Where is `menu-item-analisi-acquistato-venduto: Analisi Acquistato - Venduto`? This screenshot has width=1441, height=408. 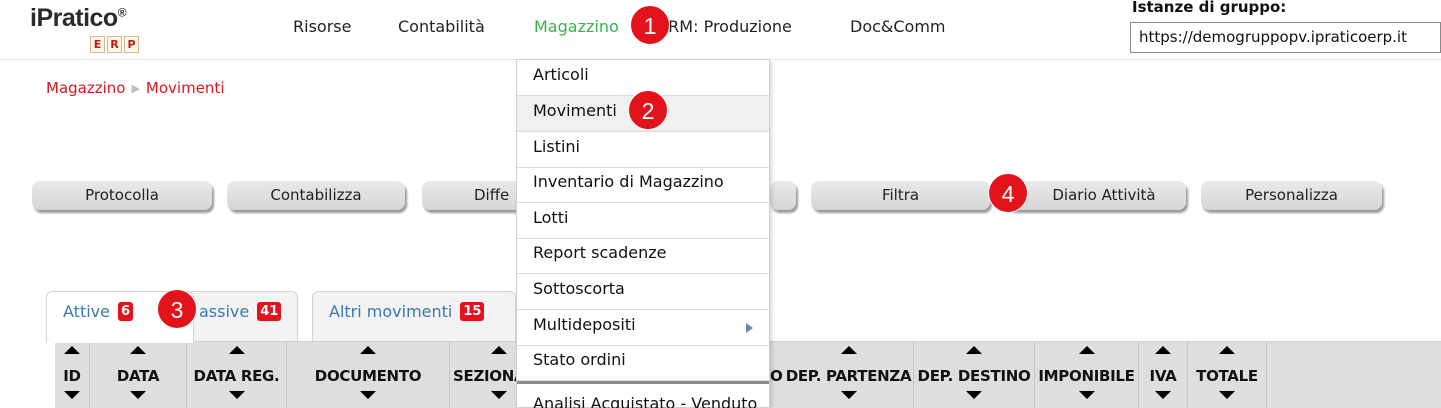 menu-item-analisi-acquistato-venduto: Analisi Acquistato - Venduto is located at coordinates (643, 394).